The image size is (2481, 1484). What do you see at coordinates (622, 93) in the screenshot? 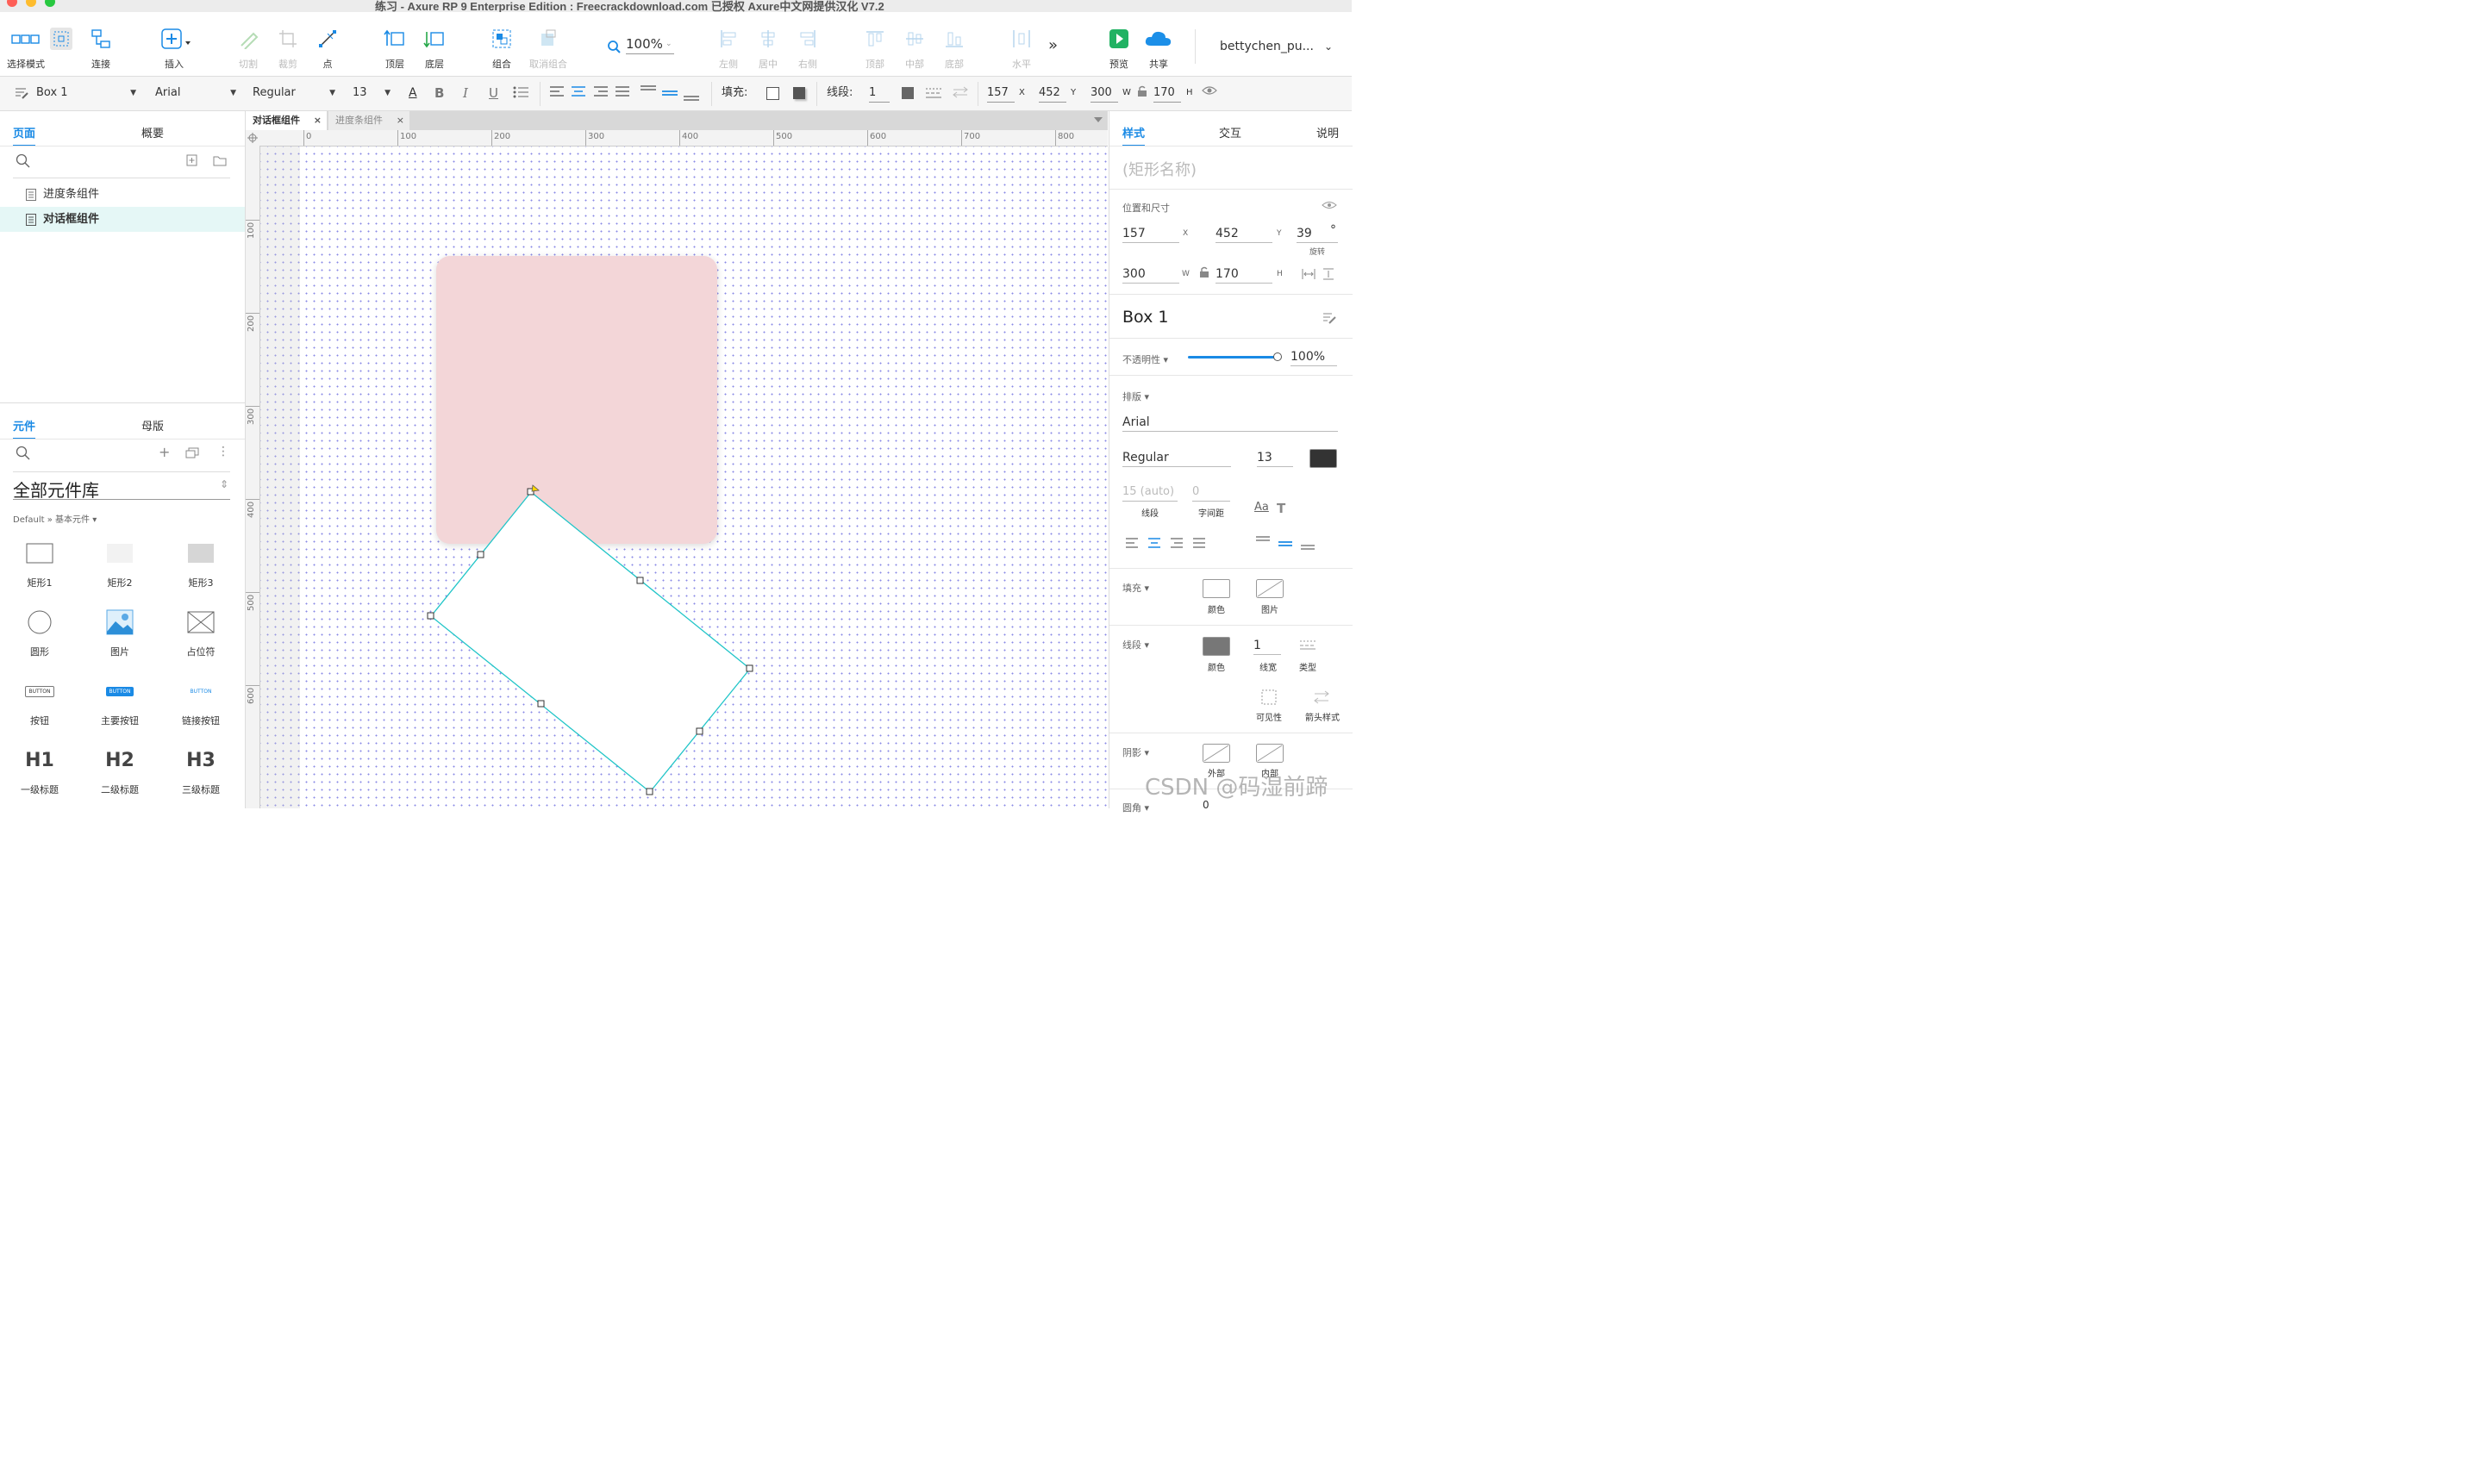
I see `text-justify-button` at bounding box center [622, 93].